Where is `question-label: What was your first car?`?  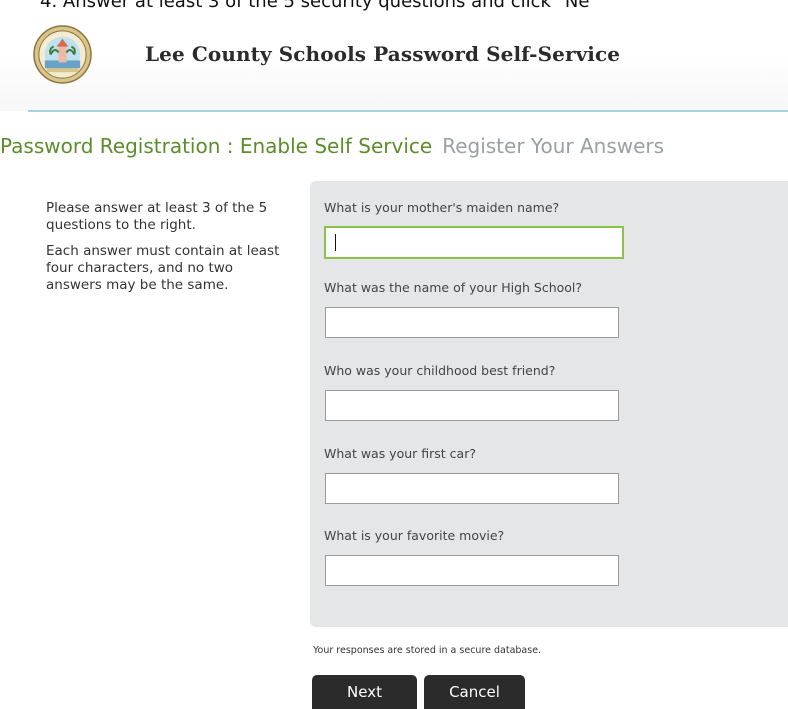
question-label: What was your first car? is located at coordinates (400, 453).